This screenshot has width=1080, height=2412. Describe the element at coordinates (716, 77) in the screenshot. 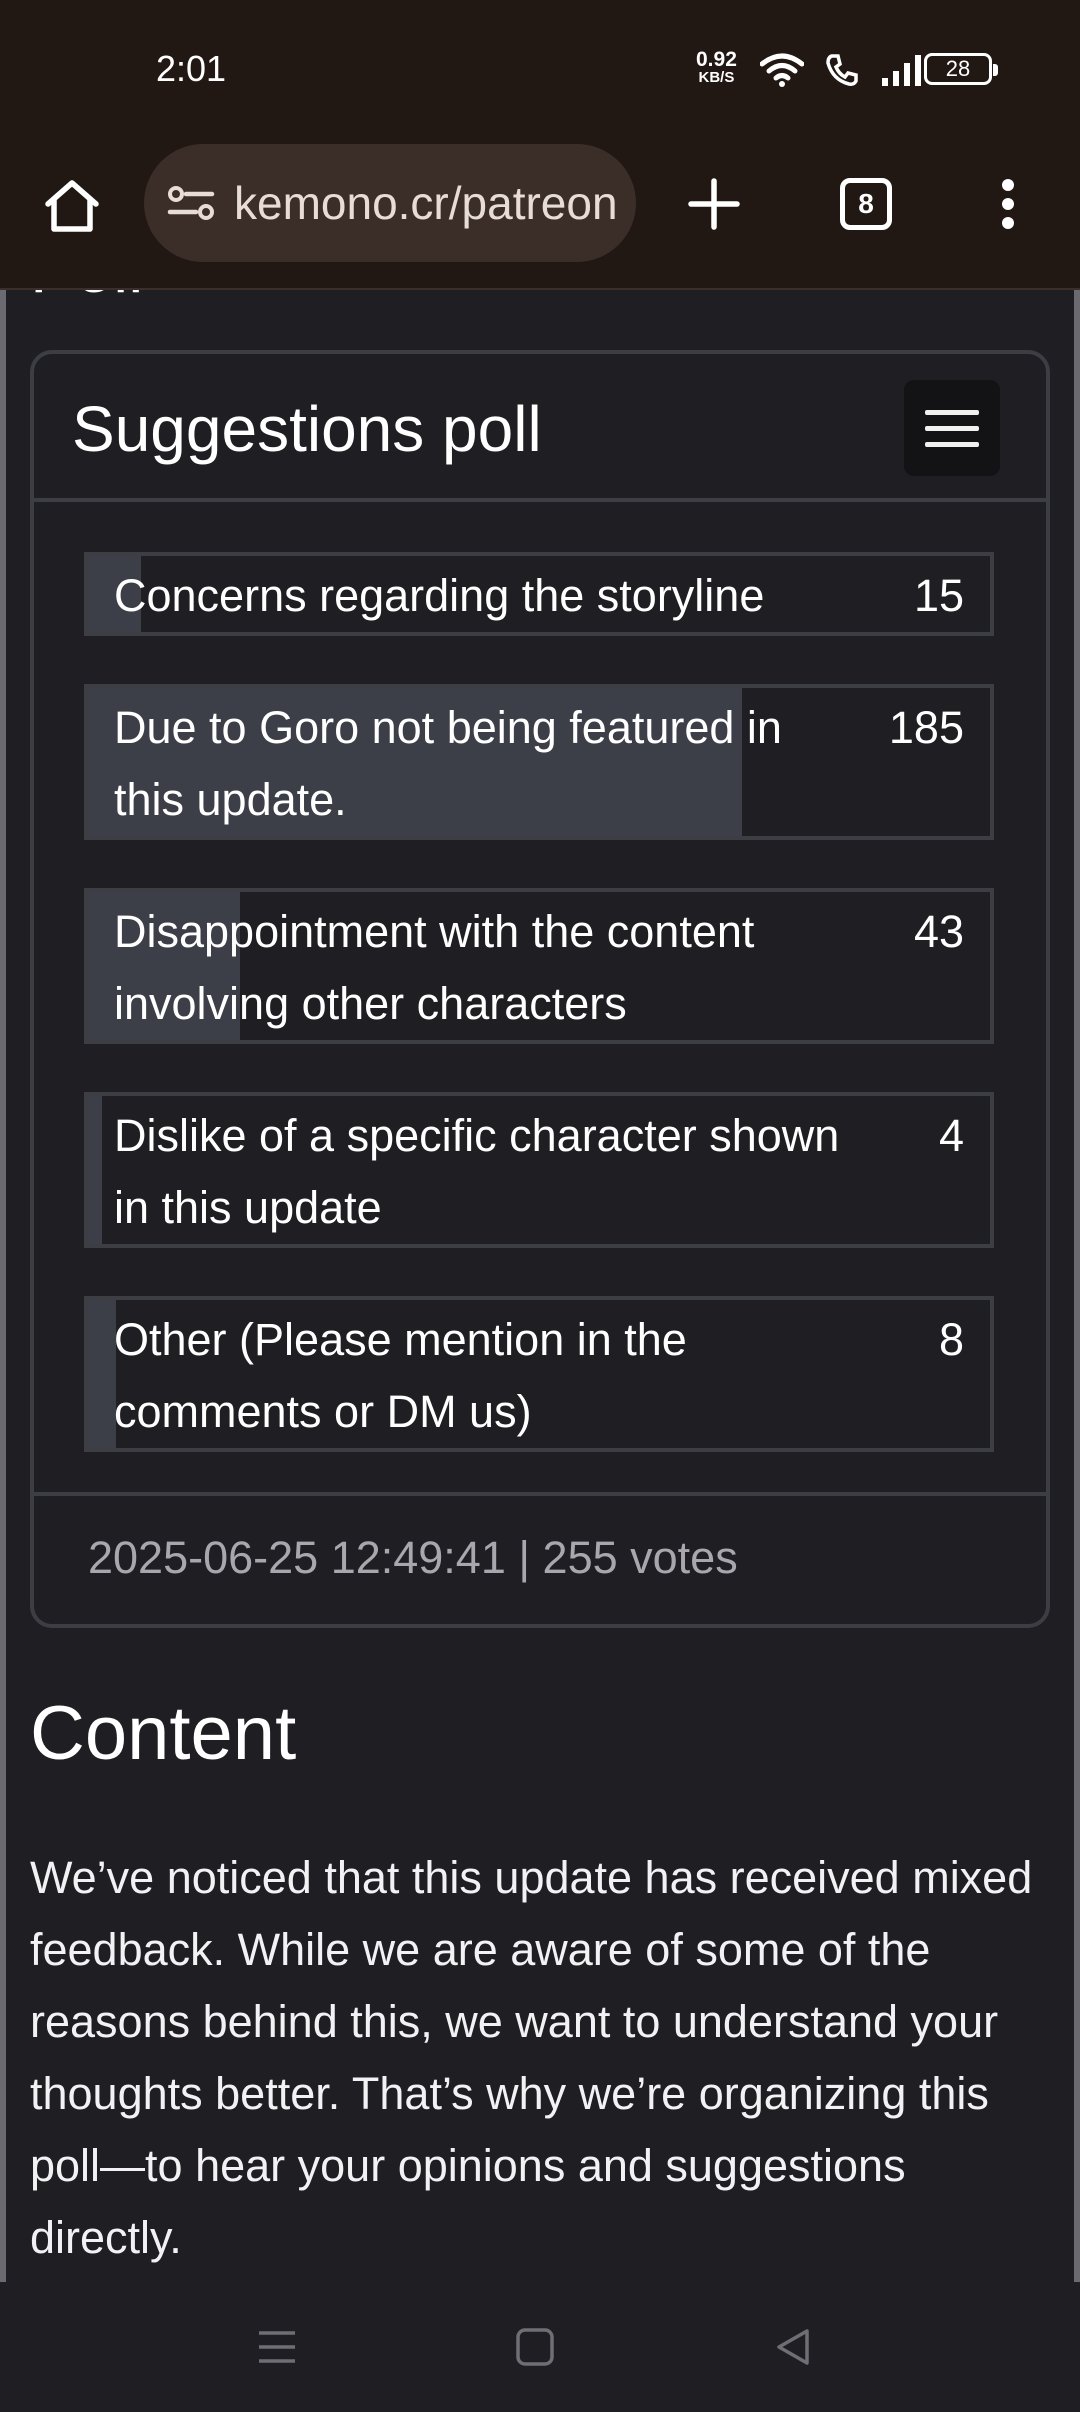

I see `network-speed-unit: KB/S` at that location.